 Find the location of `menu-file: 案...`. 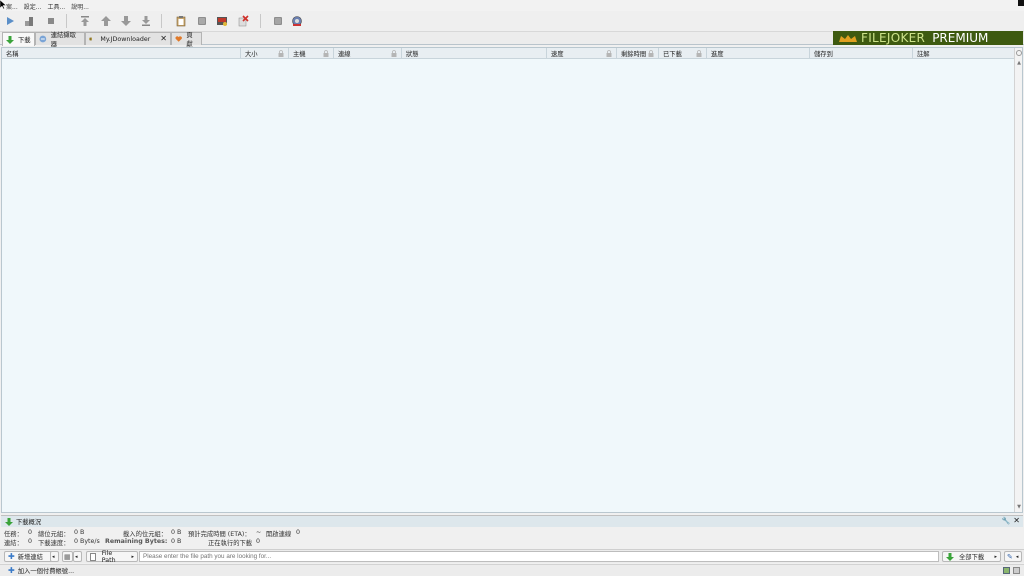

menu-file: 案... is located at coordinates (12, 6).